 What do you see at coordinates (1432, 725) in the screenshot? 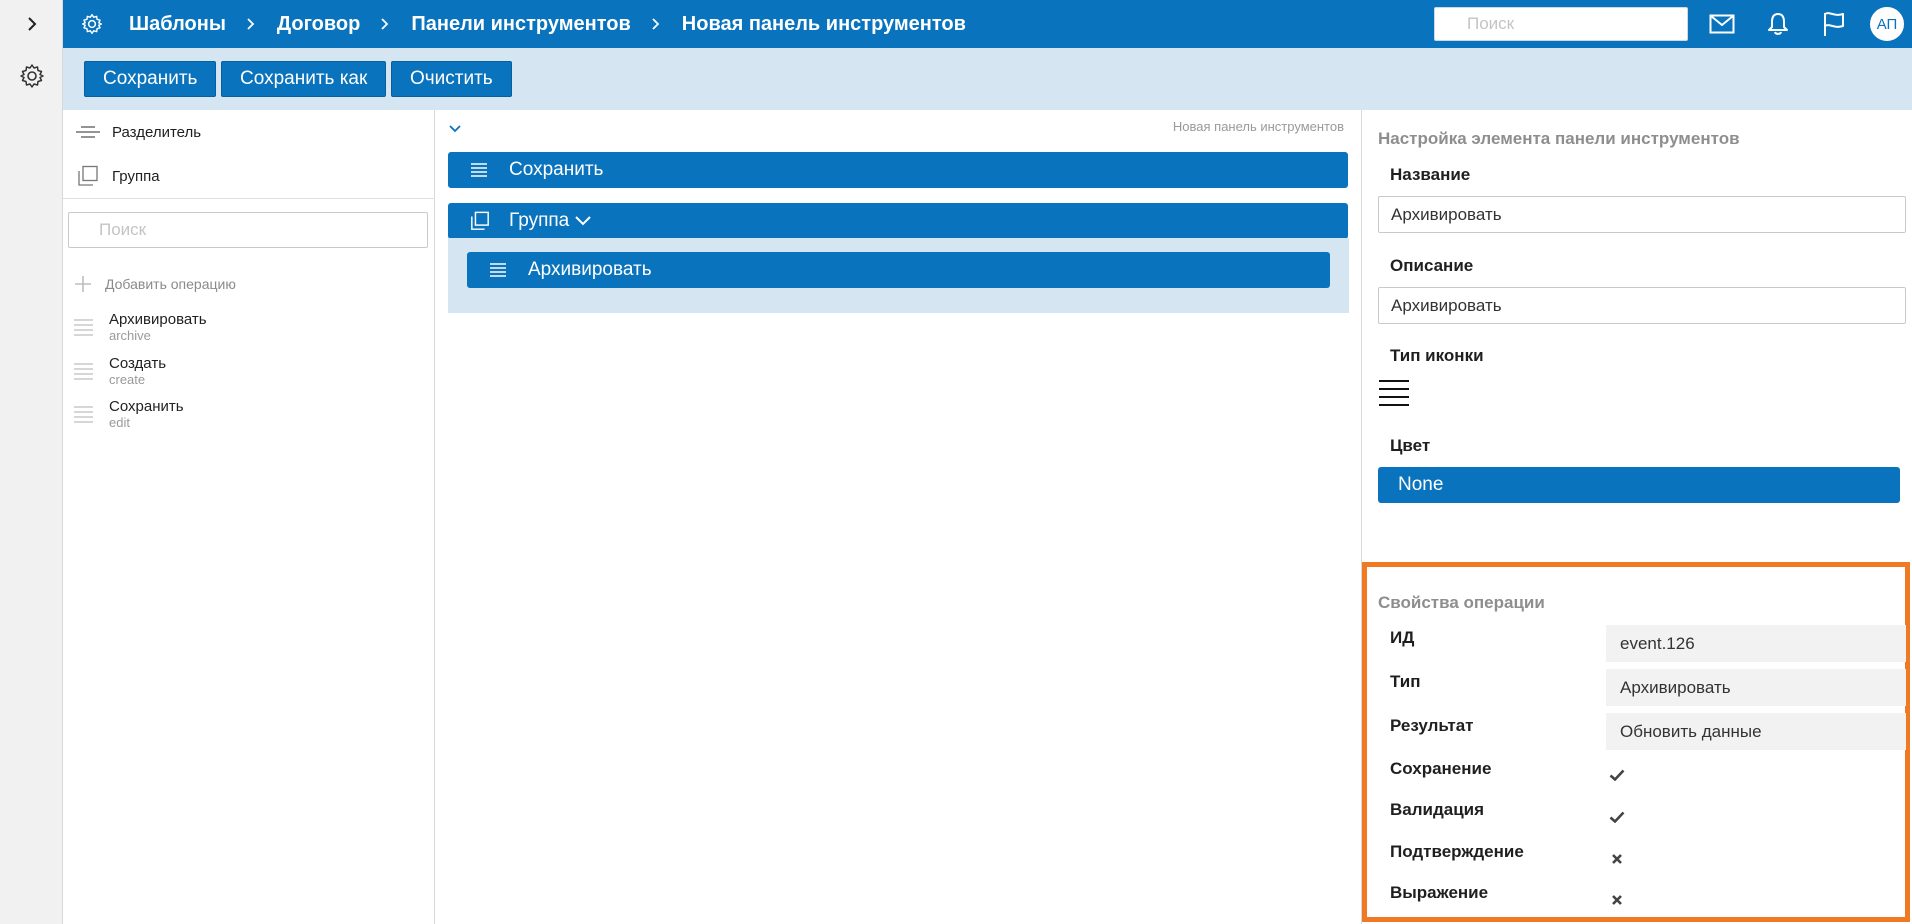
I see `result-label: Результат` at bounding box center [1432, 725].